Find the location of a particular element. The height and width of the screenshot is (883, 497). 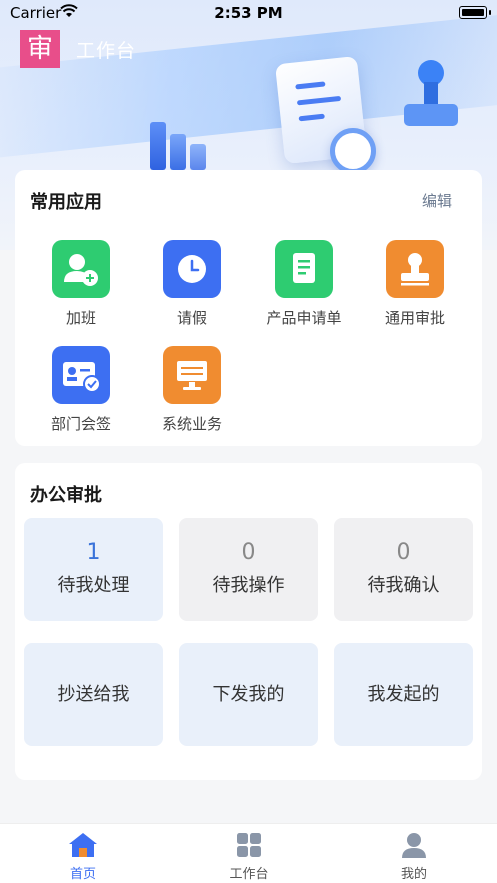

id-card-check-icon is located at coordinates (81, 375).